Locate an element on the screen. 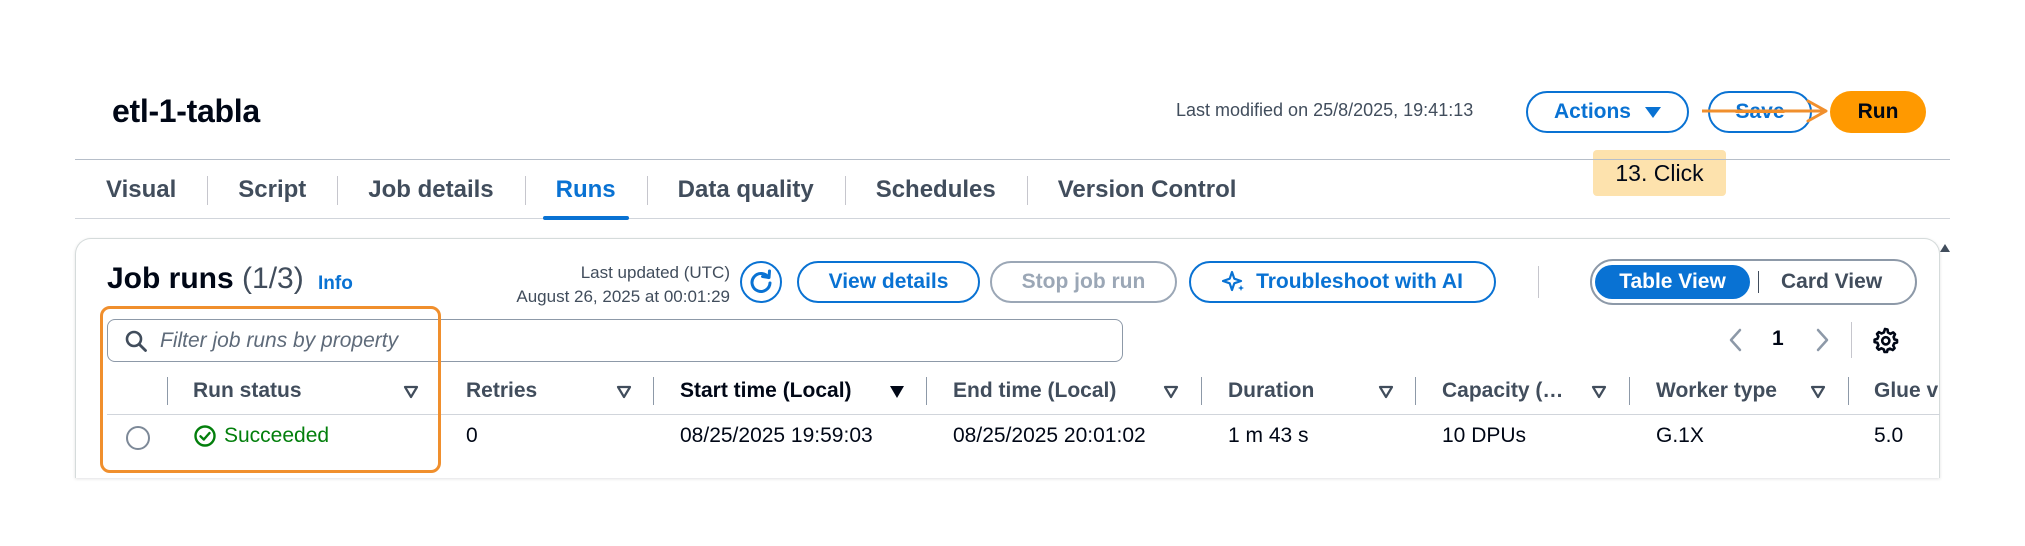 The width and height of the screenshot is (2025, 546). tab-label: Data quality is located at coordinates (745, 189).